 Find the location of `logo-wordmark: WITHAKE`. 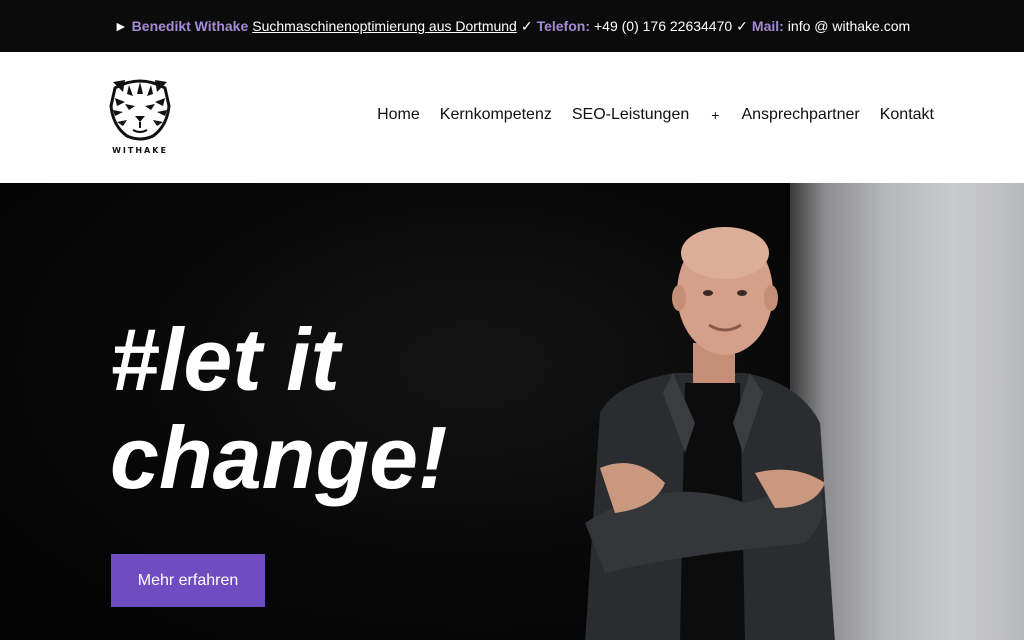

logo-wordmark: WITHAKE is located at coordinates (140, 150).